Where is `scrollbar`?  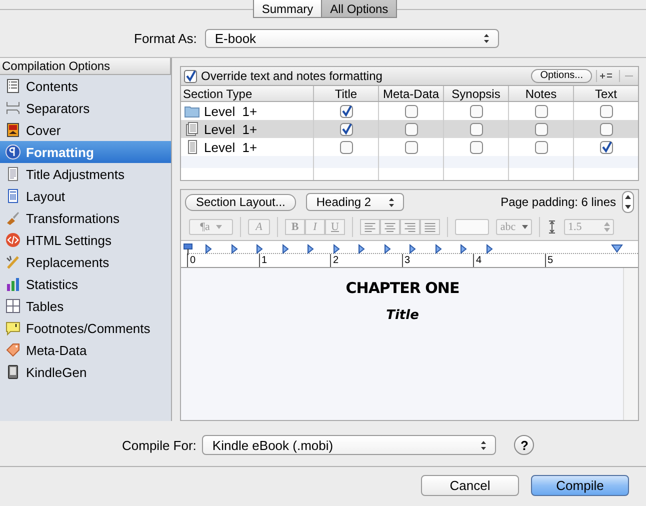
scrollbar is located at coordinates (630, 344).